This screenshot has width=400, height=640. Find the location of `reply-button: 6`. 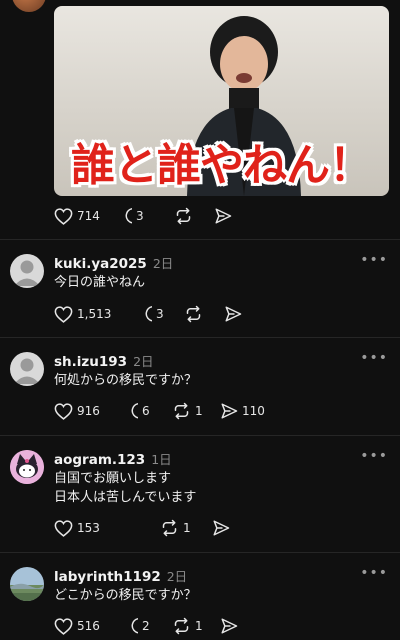

reply-button: 6 is located at coordinates (146, 411).